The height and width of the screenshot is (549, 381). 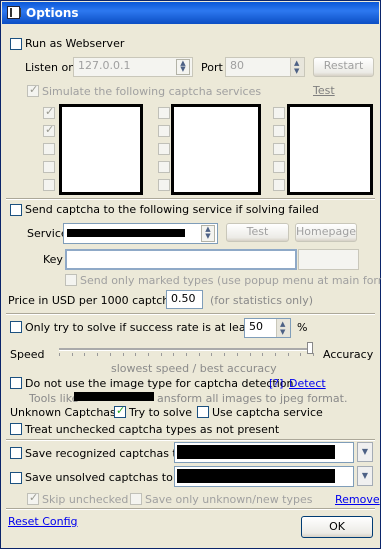 I want to click on slider-hint: slowest speed / best accuracy, so click(x=194, y=368).